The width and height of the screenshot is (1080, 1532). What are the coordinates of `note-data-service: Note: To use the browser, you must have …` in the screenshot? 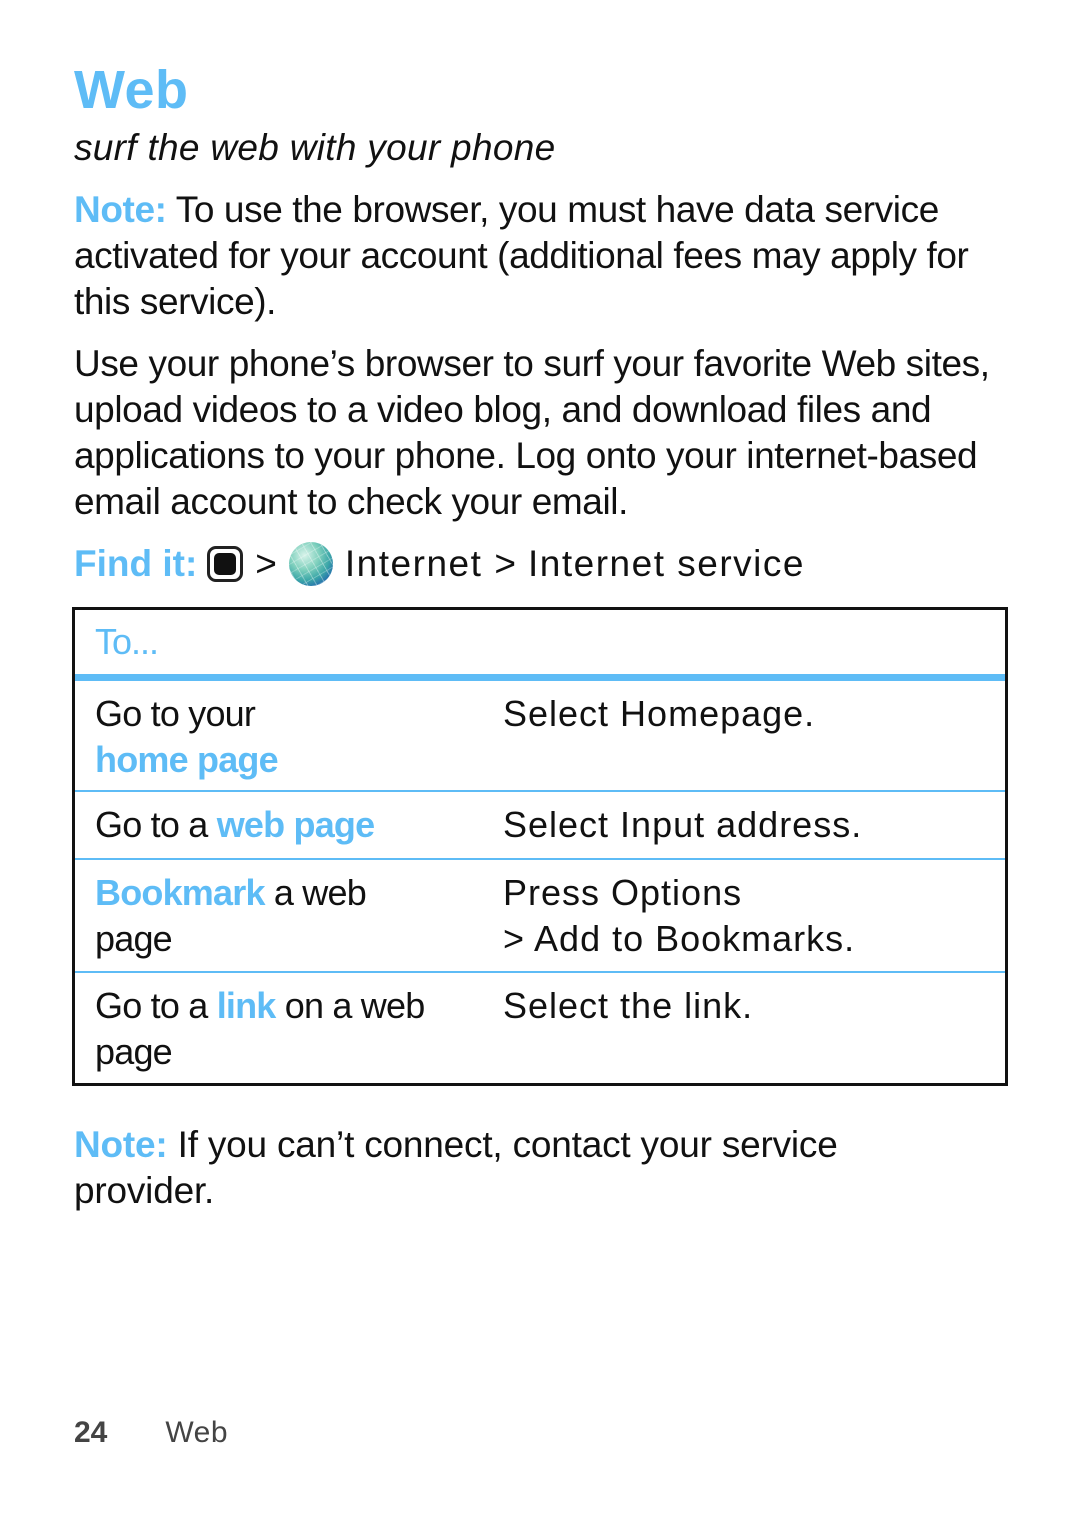 It's located at (544, 256).